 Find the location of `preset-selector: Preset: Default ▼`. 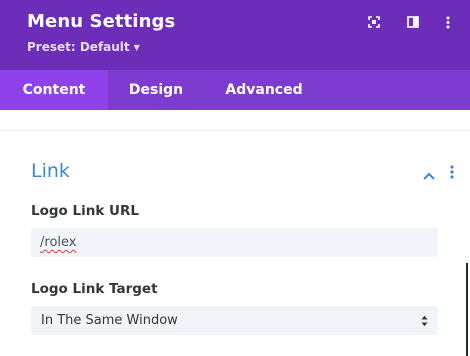

preset-selector: Preset: Default ▼ is located at coordinates (83, 47).